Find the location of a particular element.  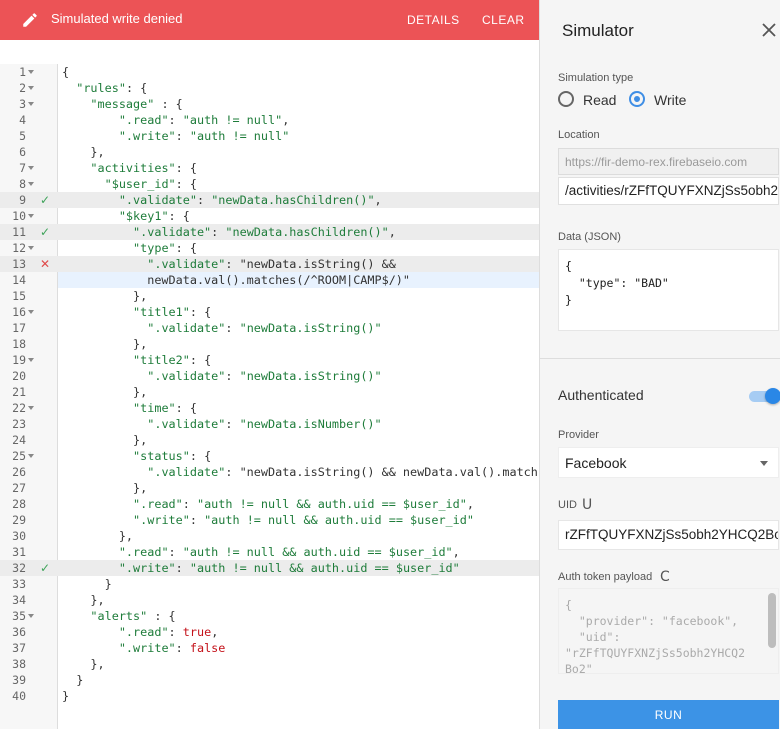

code-line: 19 "title2": { is located at coordinates (269, 360).